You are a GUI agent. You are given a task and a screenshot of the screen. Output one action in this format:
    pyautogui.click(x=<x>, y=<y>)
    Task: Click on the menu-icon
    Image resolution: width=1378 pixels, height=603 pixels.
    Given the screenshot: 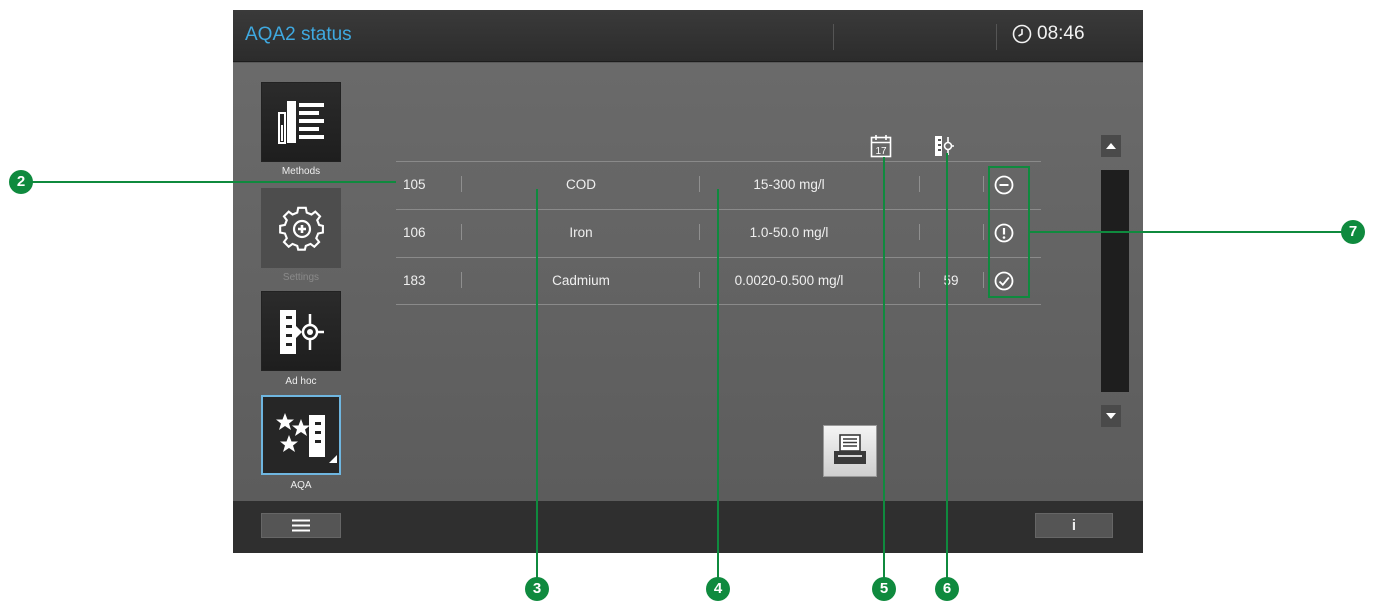 What is the action you would take?
    pyautogui.click(x=301, y=525)
    